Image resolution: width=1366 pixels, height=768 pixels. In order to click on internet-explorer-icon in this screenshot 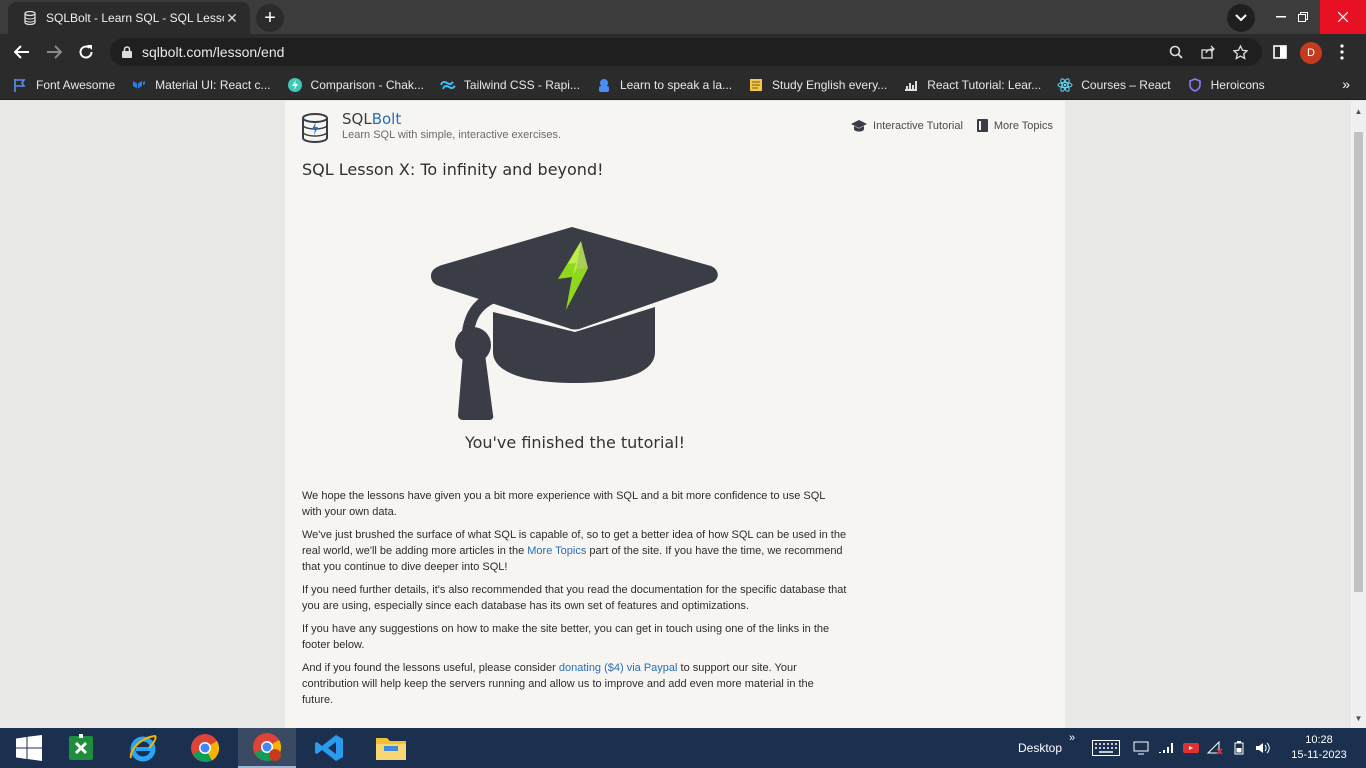, I will do `click(143, 748)`.